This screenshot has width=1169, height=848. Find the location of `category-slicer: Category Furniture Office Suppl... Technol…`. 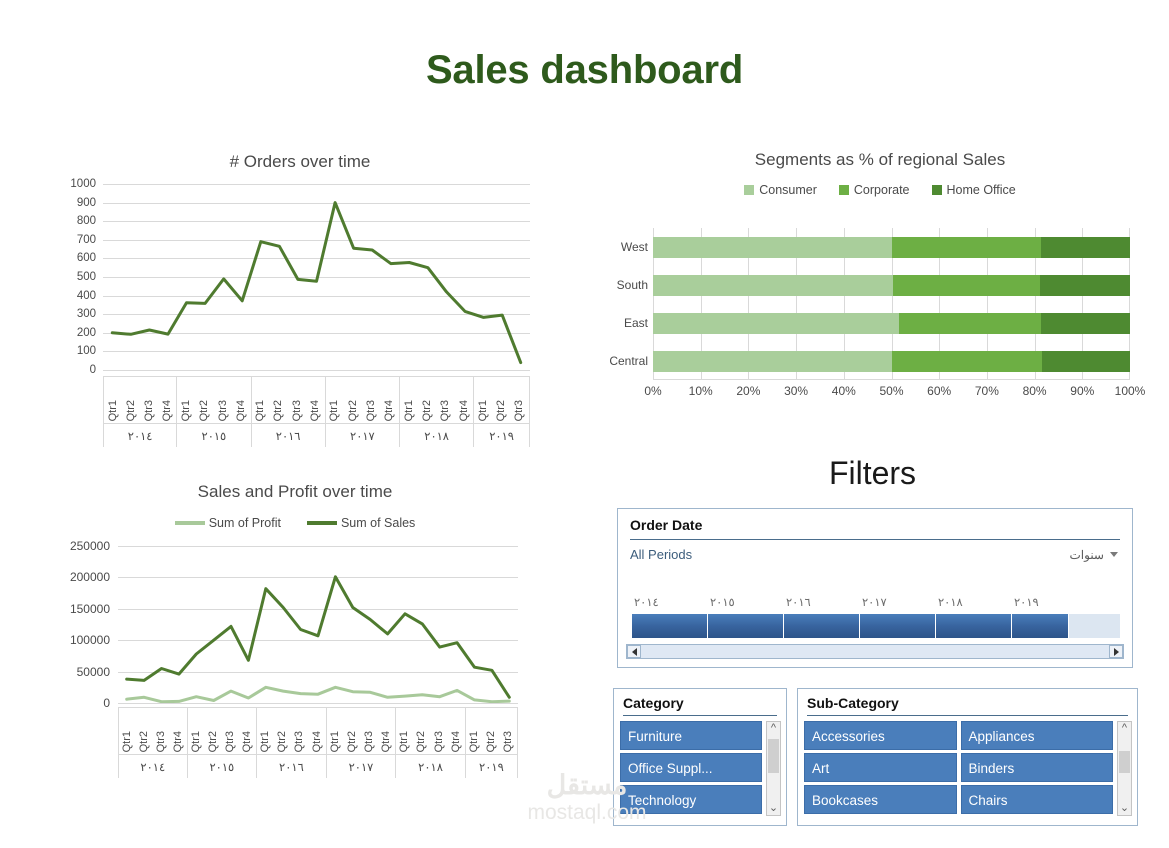

category-slicer: Category Furniture Office Suppl... Technol… is located at coordinates (700, 757).